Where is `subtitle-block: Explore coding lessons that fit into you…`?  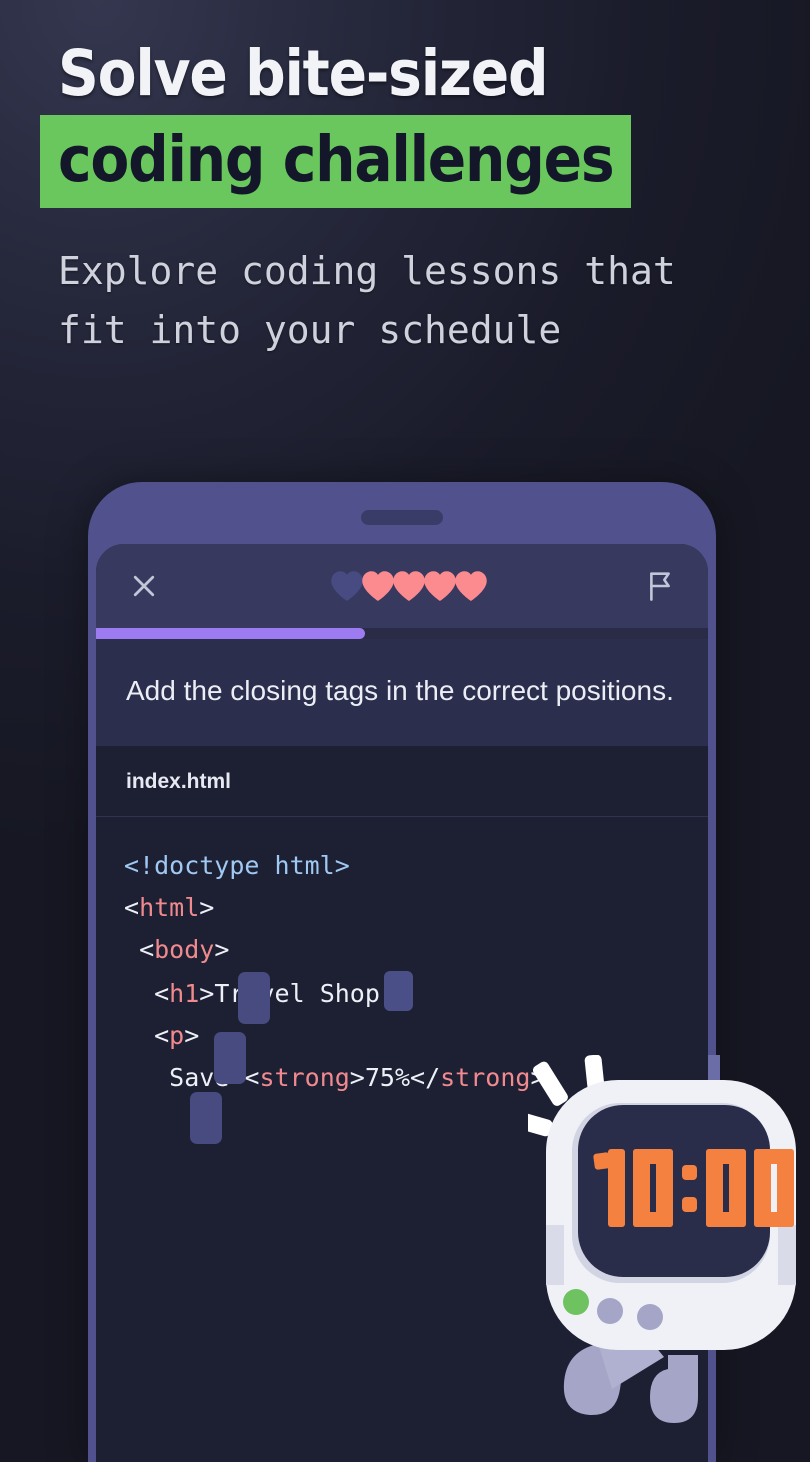
subtitle-block: Explore coding lessons that fit into you… is located at coordinates (418, 301).